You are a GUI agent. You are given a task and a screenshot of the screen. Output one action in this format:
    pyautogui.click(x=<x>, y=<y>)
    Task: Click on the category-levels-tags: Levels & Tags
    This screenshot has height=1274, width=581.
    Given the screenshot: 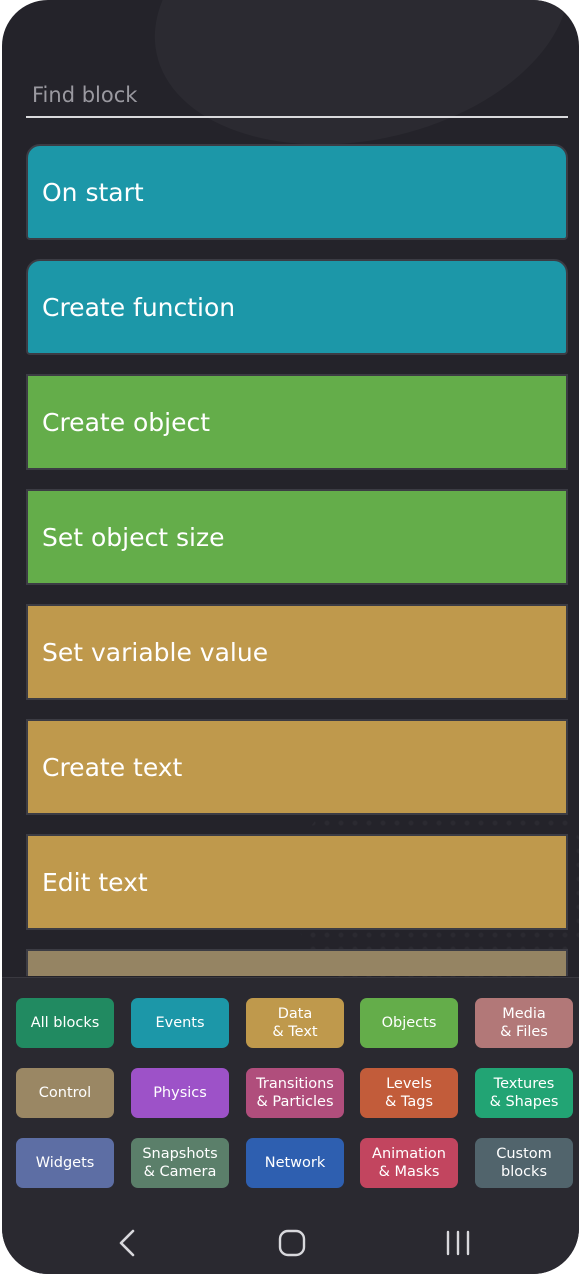 What is the action you would take?
    pyautogui.click(x=409, y=1093)
    